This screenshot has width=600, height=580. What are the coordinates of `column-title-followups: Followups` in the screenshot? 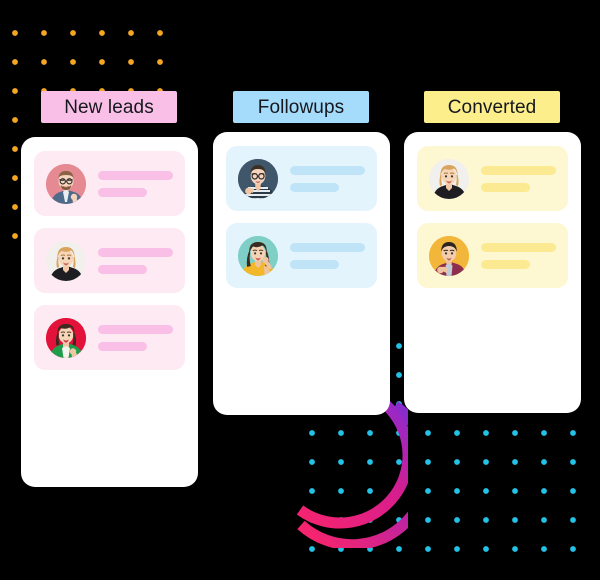 It's located at (301, 107).